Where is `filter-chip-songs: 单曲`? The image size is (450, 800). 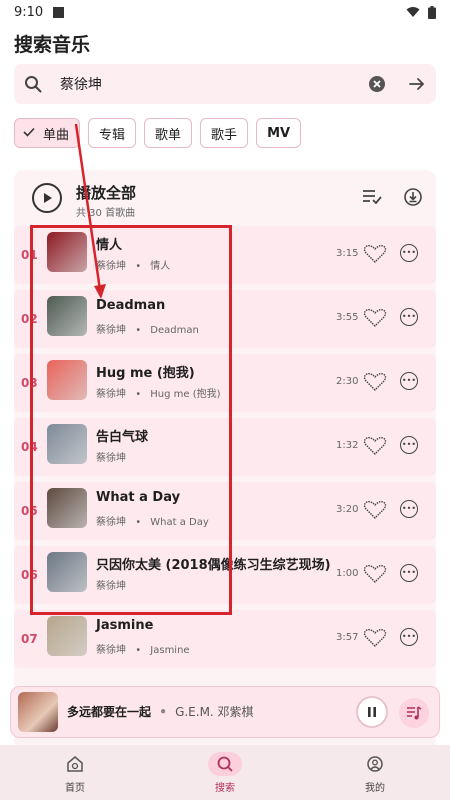
filter-chip-songs: 单曲 is located at coordinates (47, 133).